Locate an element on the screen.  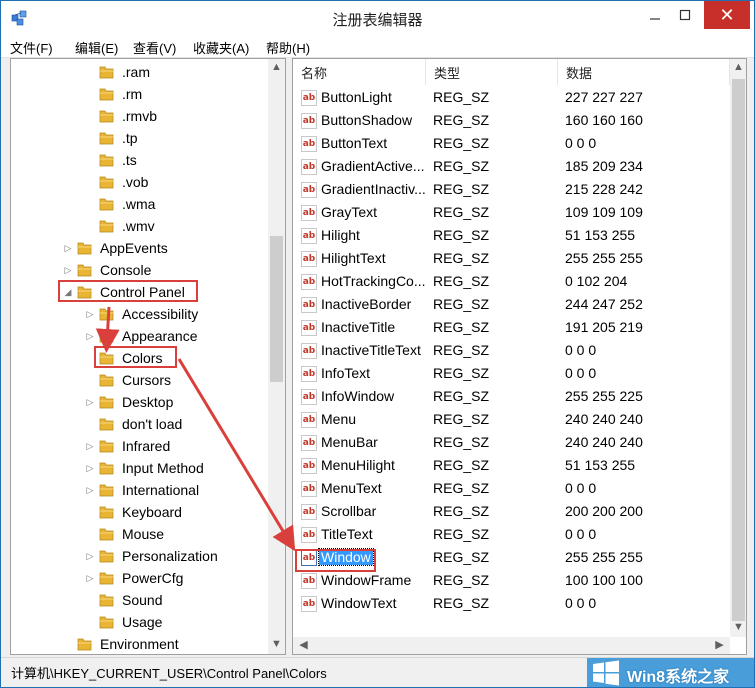
arrow-to-colors is located at coordinates (107, 329).